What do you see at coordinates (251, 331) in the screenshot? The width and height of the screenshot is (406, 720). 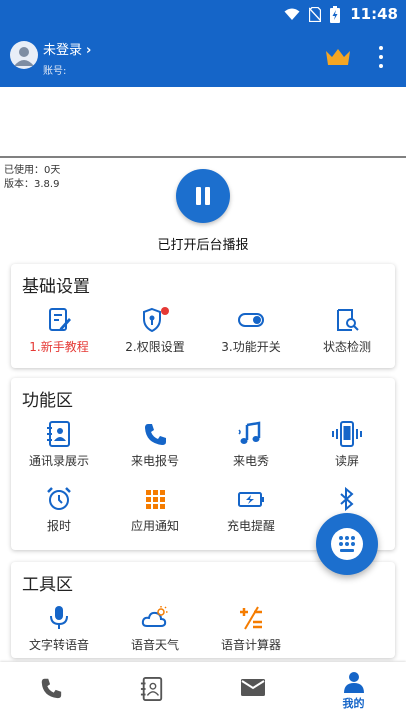 I see `feature-switch-item: 3.功能开关` at bounding box center [251, 331].